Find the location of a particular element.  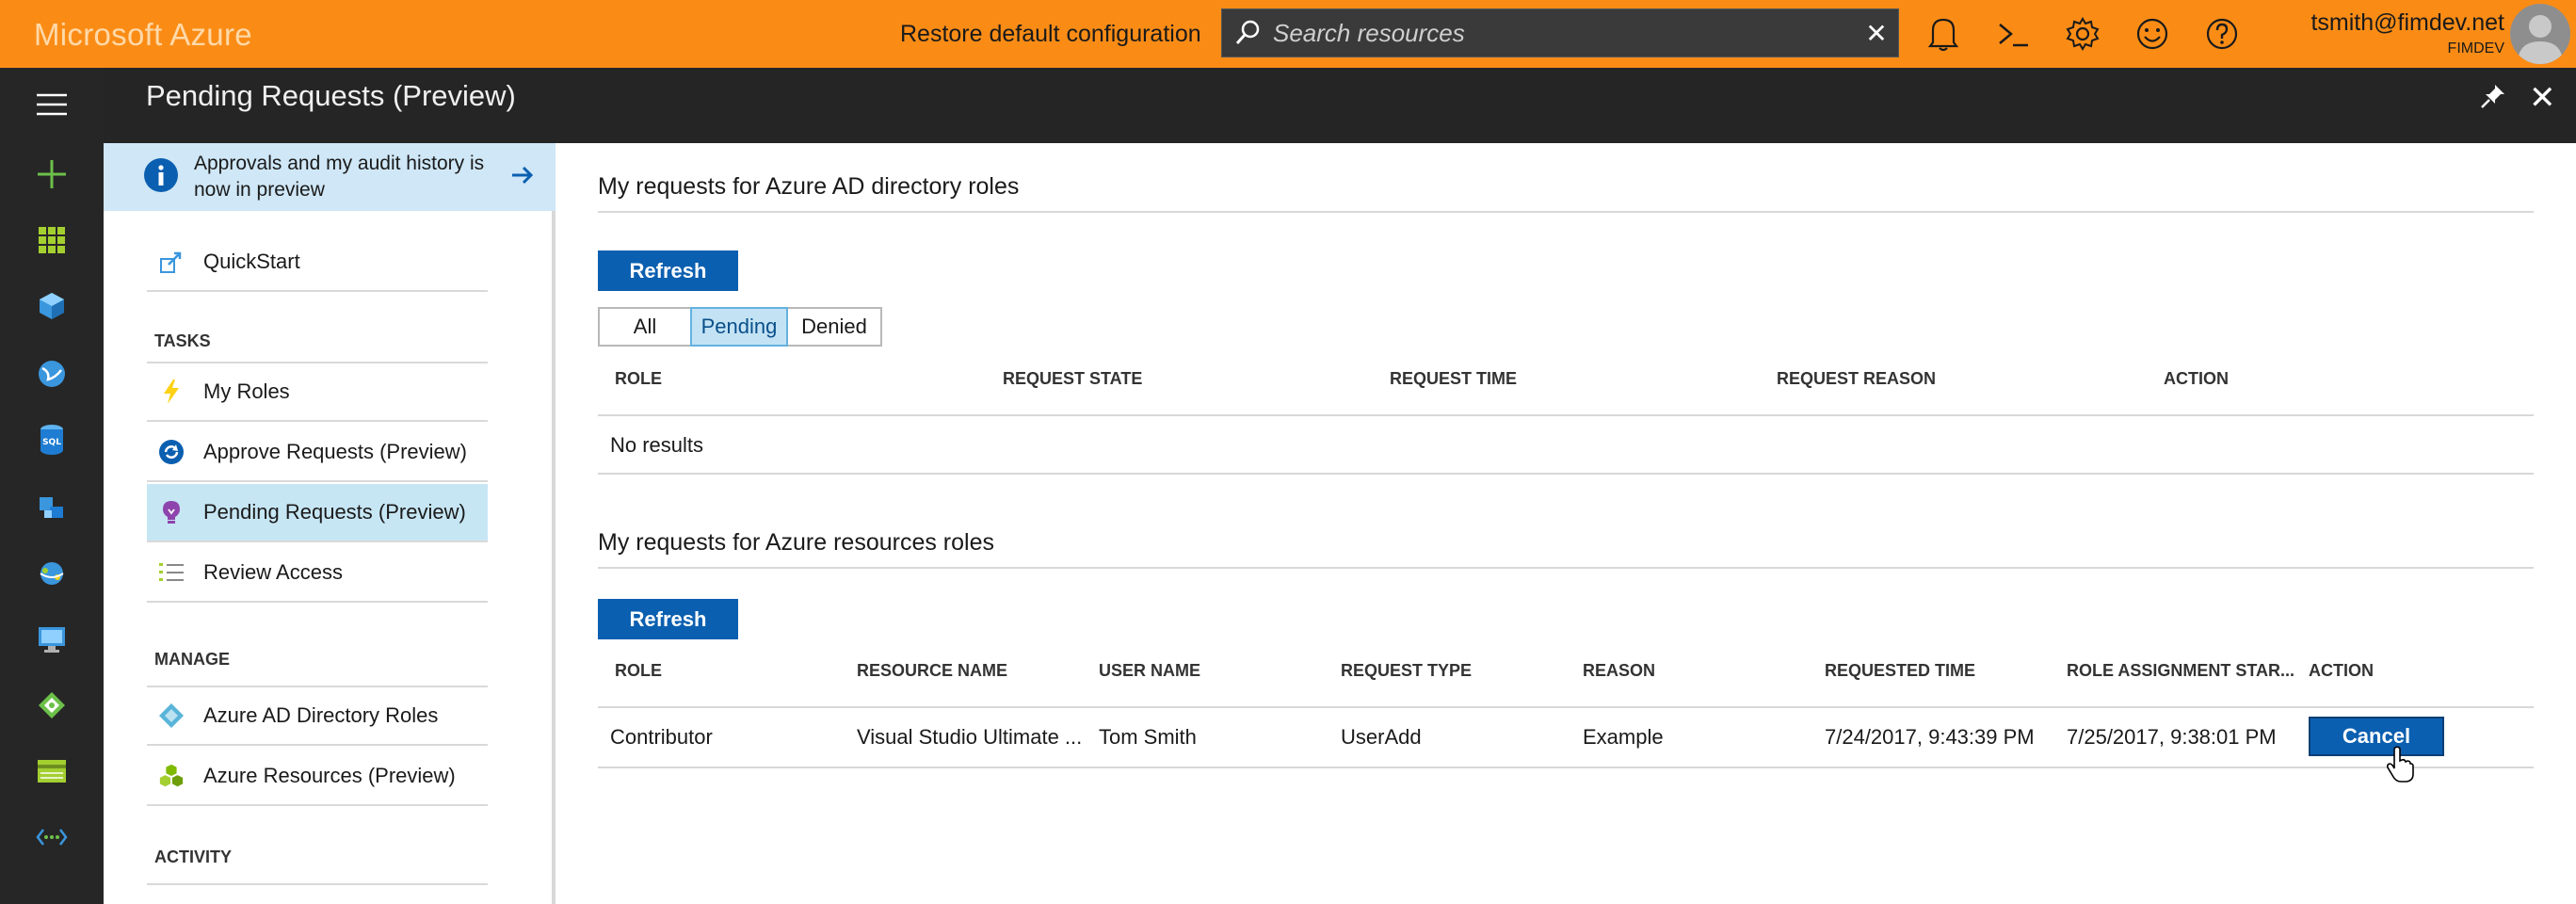

menu-item-my-roles: My Roles is located at coordinates (317, 392).